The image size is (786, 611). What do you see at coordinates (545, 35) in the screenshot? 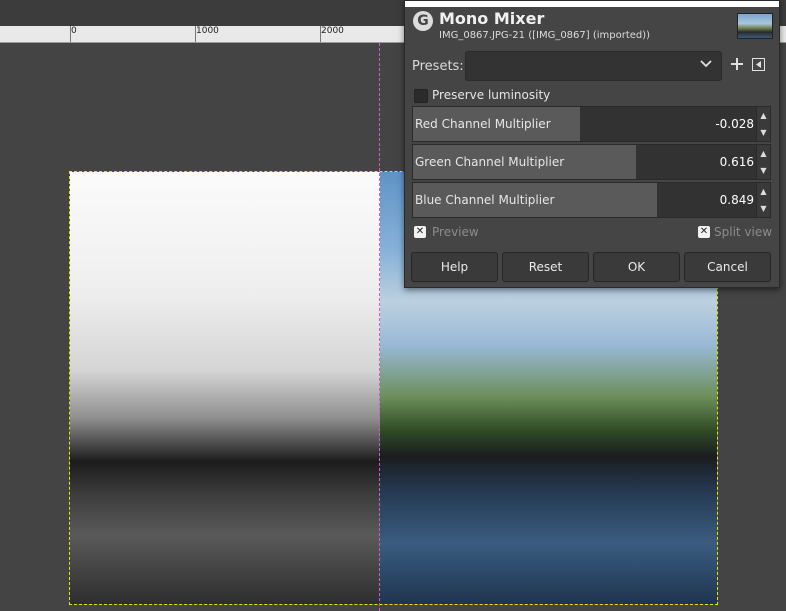
I see `dialog-subtitle: IMG_0867.JPG-21 ([IMG_0867] (imported))` at bounding box center [545, 35].